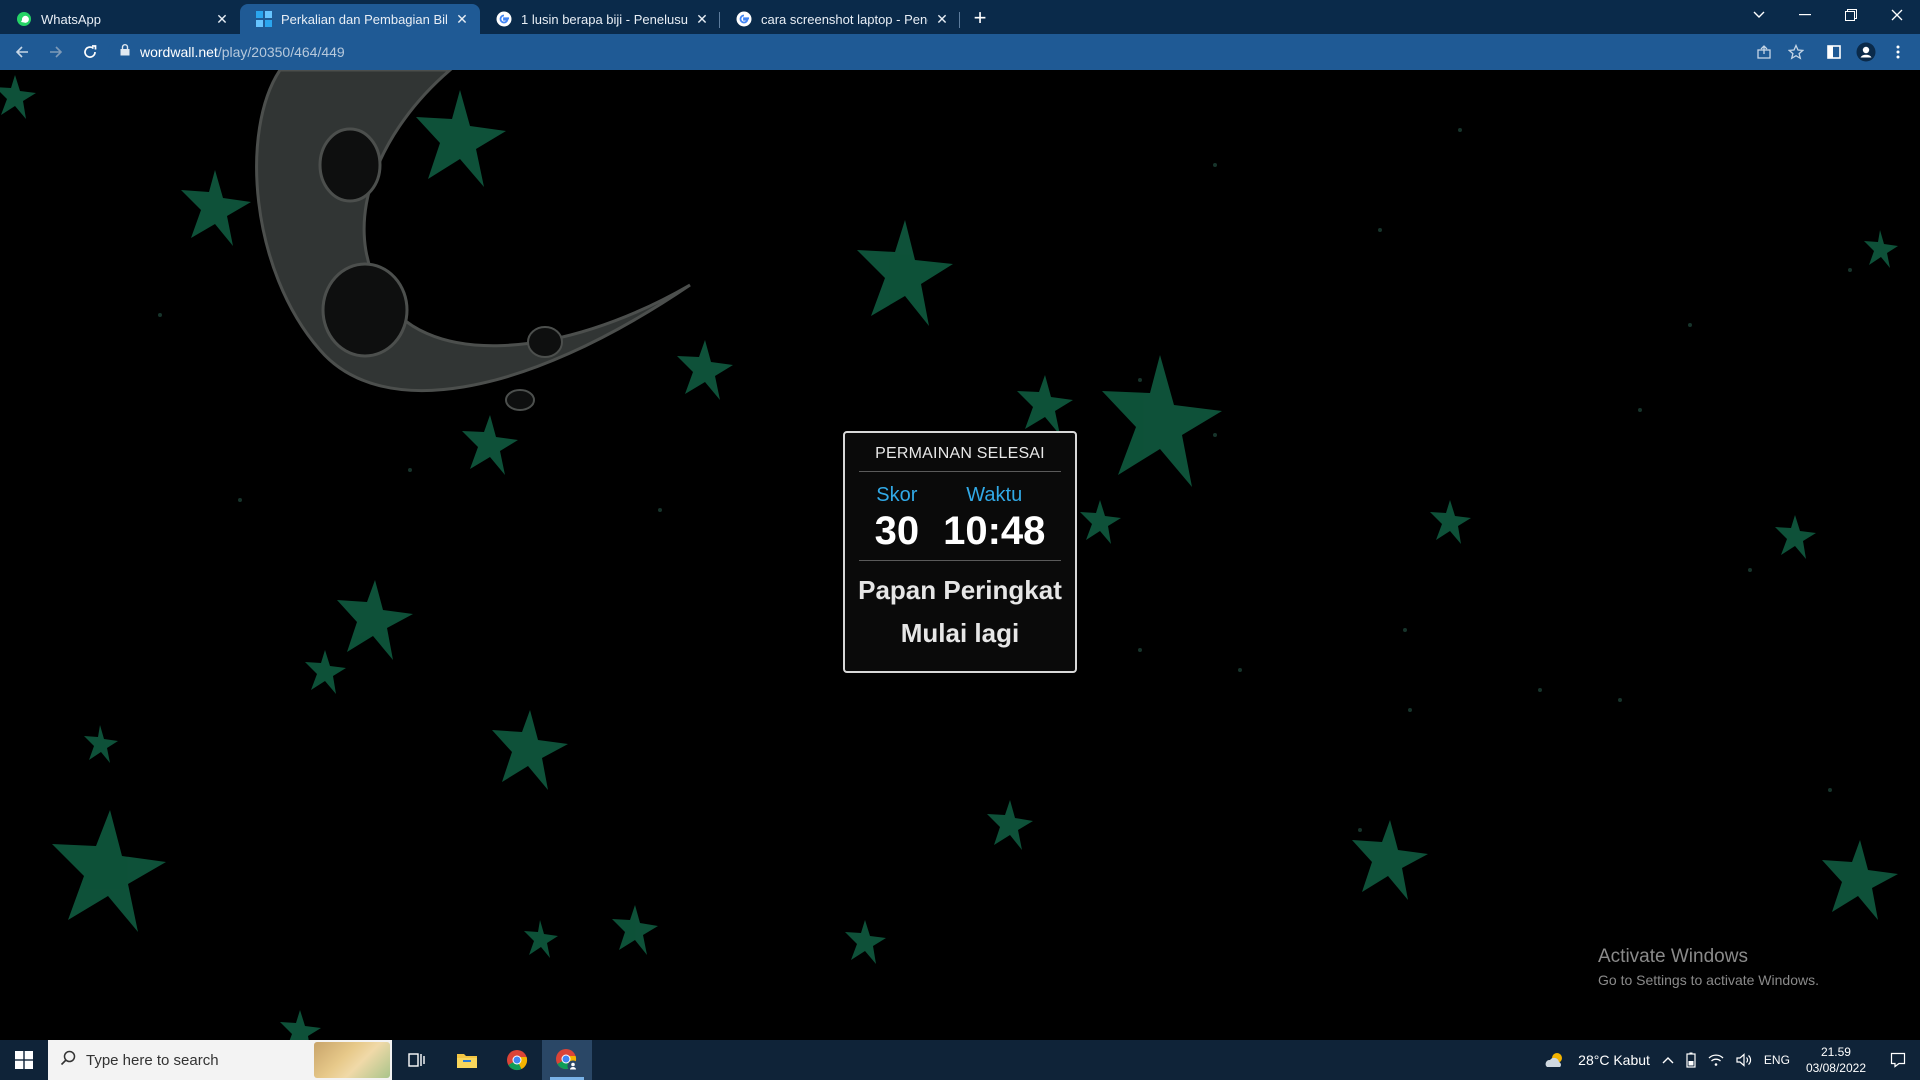 This screenshot has height=1080, width=1920. What do you see at coordinates (959, 20) in the screenshot?
I see `tab-separator` at bounding box center [959, 20].